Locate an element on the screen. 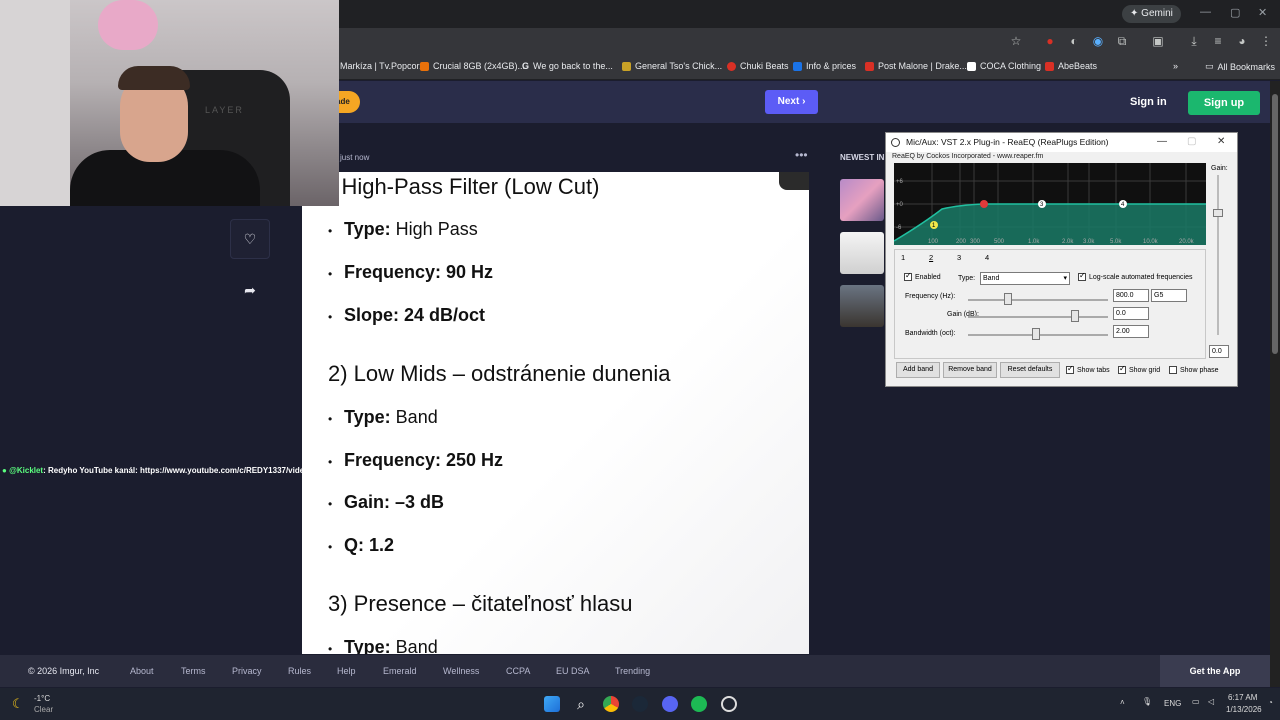 The height and width of the screenshot is (720, 1280). gemini-button: ✦ Gemini is located at coordinates (1151, 14).